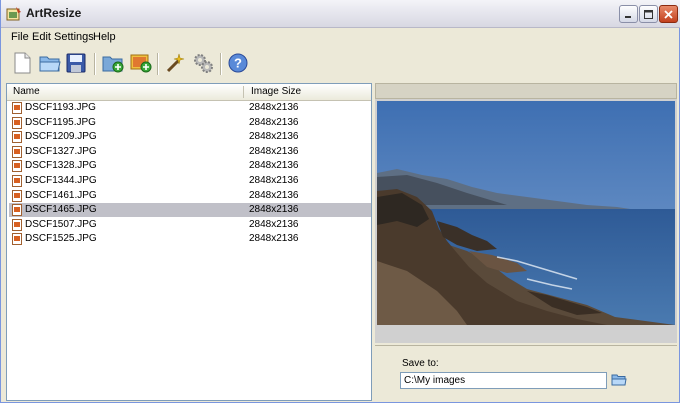  I want to click on save-icon, so click(76, 63).